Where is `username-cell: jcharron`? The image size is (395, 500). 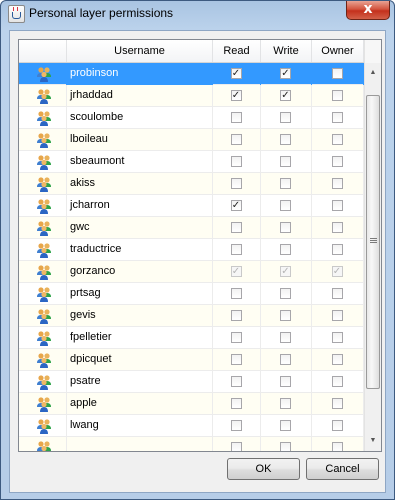
username-cell: jcharron is located at coordinates (140, 206).